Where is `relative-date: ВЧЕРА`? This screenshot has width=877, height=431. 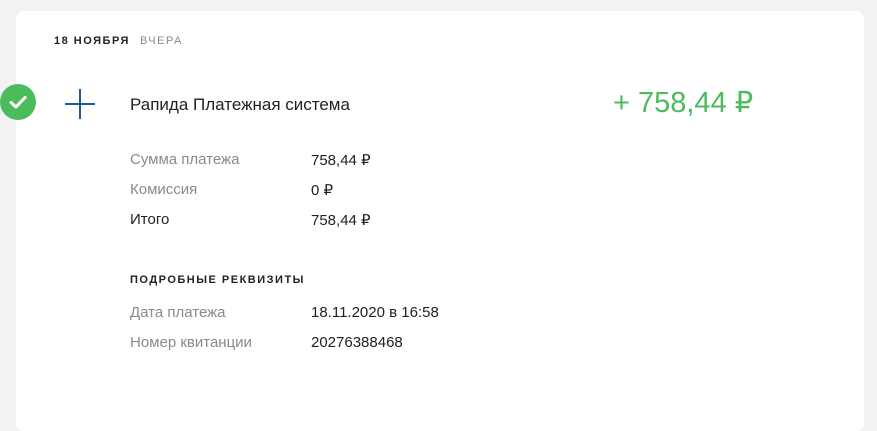
relative-date: ВЧЕРА is located at coordinates (161, 41).